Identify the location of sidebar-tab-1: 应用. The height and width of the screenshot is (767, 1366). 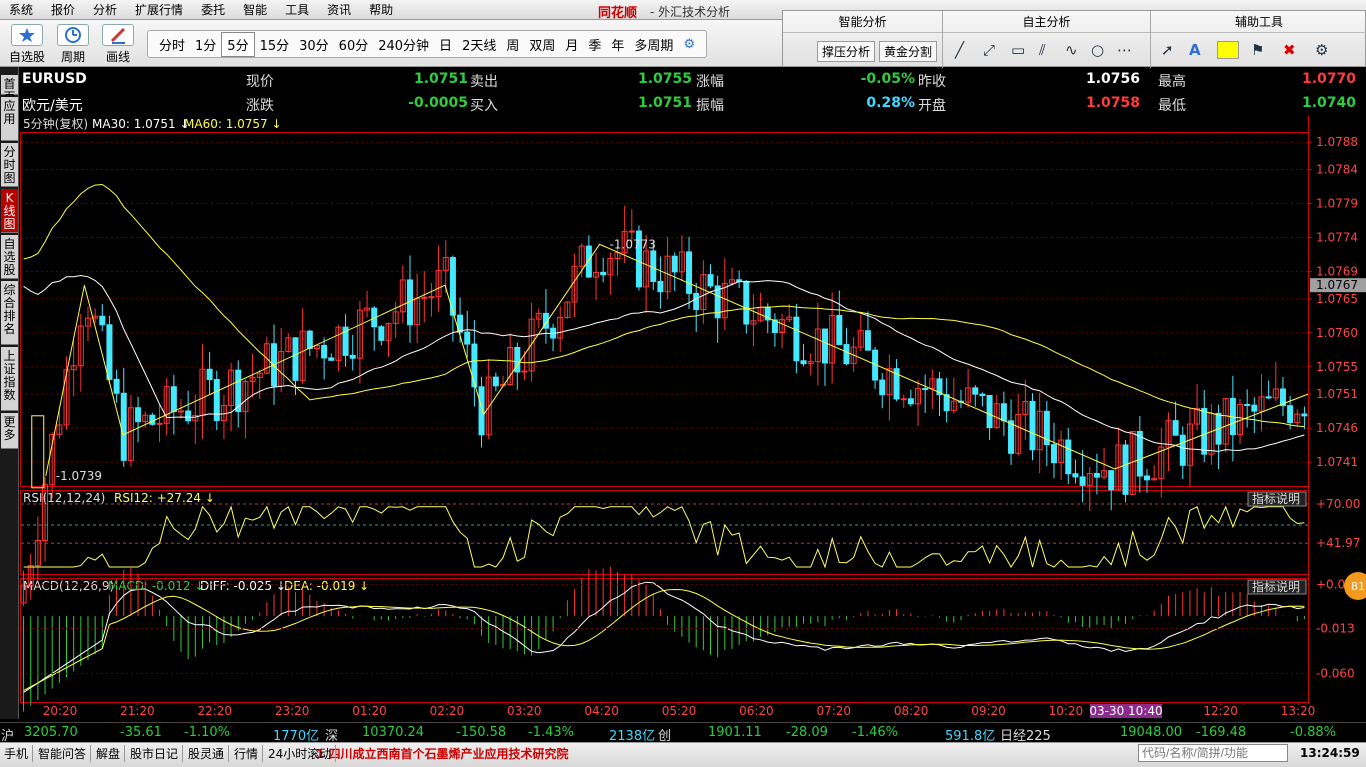
(9, 119).